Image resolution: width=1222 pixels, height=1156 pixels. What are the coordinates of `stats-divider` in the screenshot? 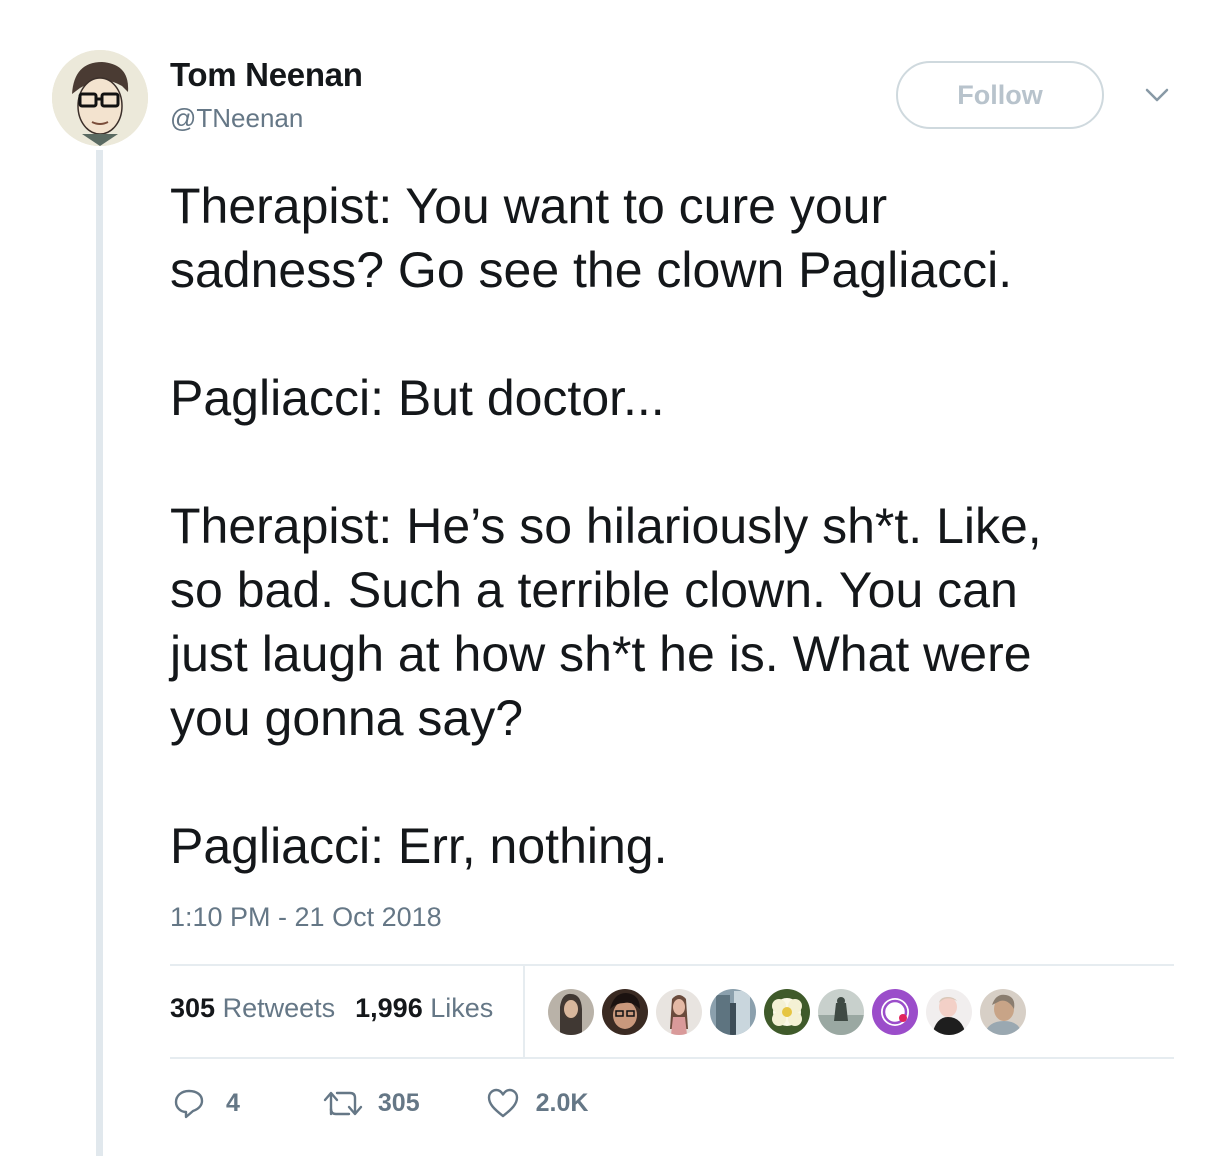 It's located at (524, 1011).